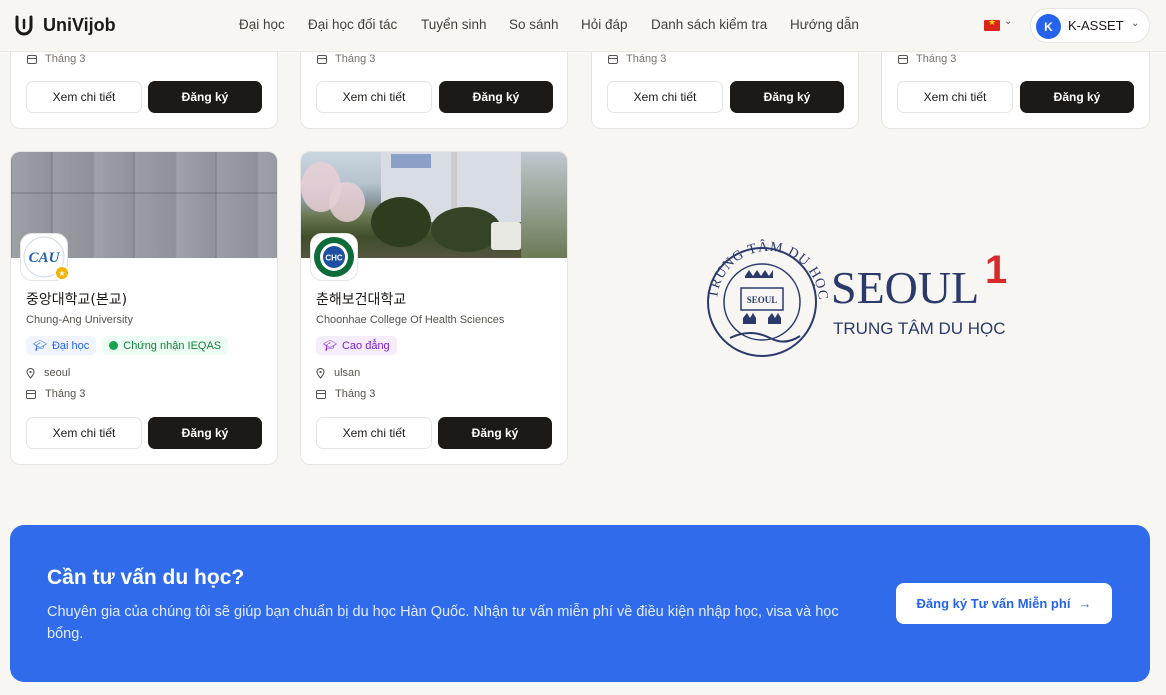  Describe the element at coordinates (1048, 26) in the screenshot. I see `avatar: K` at that location.